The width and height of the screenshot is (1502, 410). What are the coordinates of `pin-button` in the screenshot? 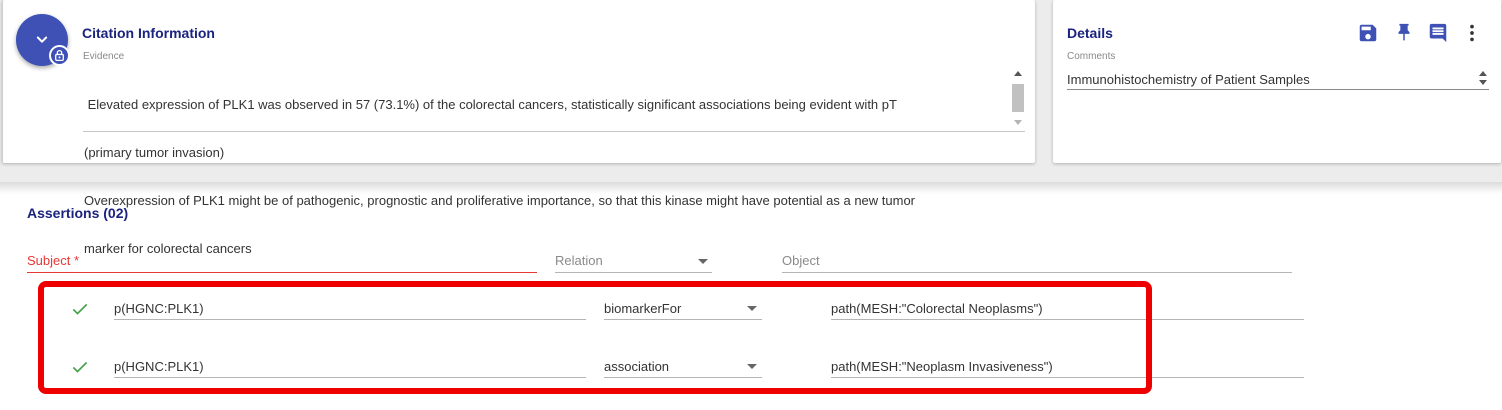 It's located at (1404, 33).